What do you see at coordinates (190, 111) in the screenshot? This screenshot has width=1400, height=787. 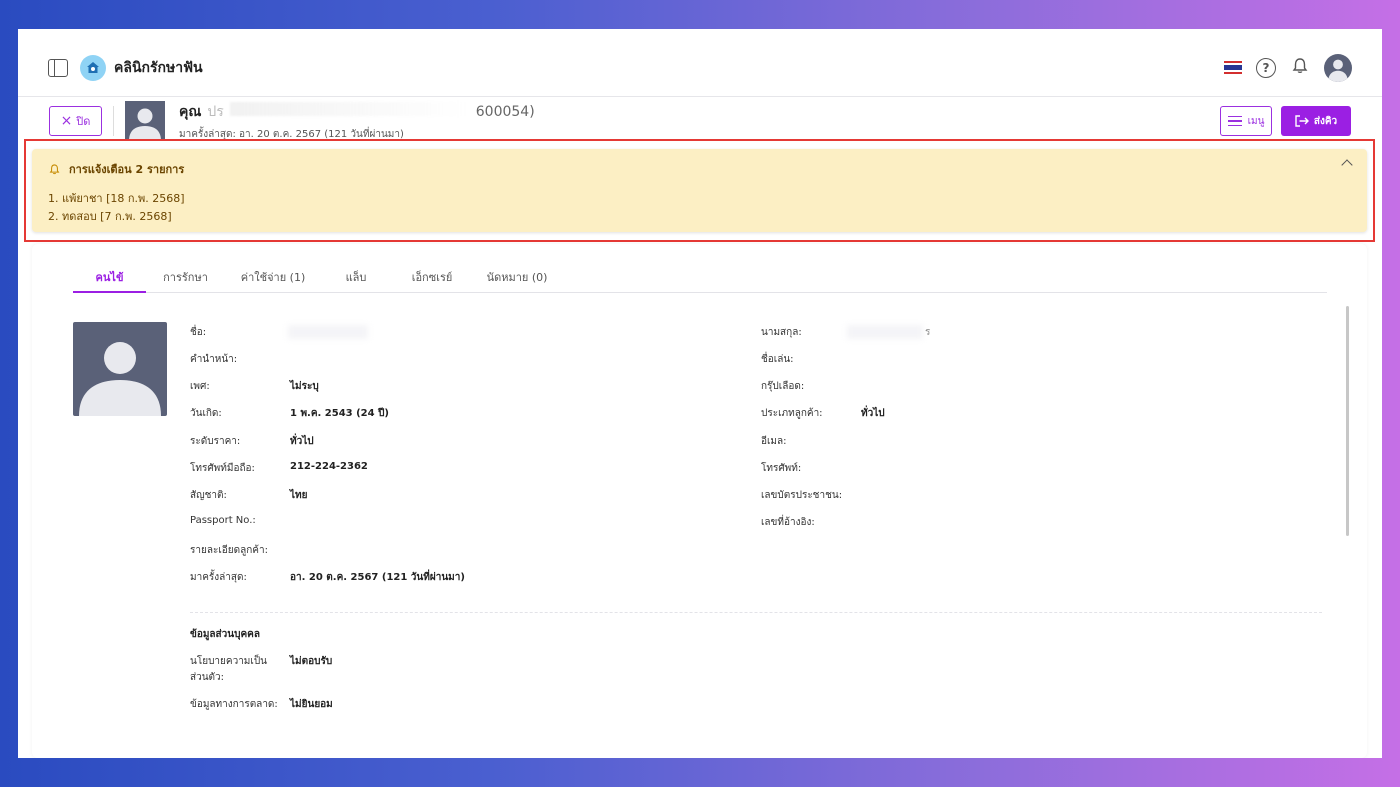 I see `patient-prefix: คุณ` at bounding box center [190, 111].